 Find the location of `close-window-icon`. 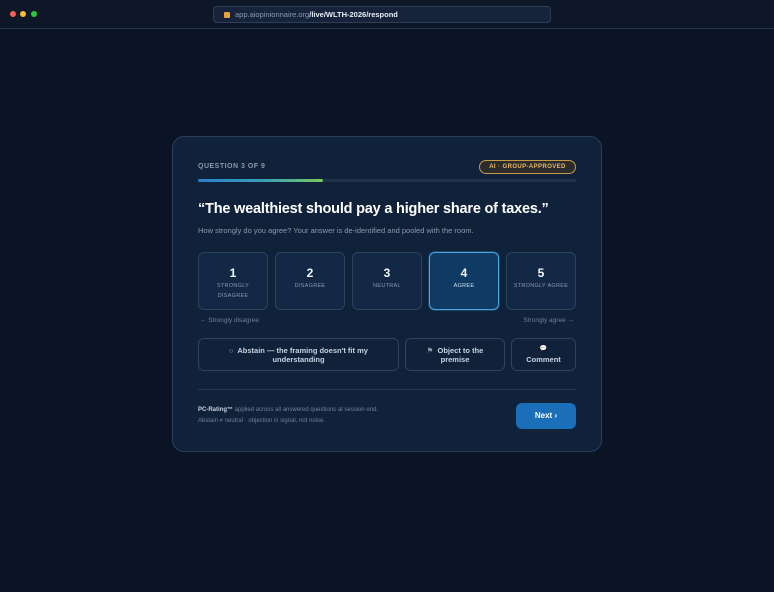

close-window-icon is located at coordinates (13, 14).